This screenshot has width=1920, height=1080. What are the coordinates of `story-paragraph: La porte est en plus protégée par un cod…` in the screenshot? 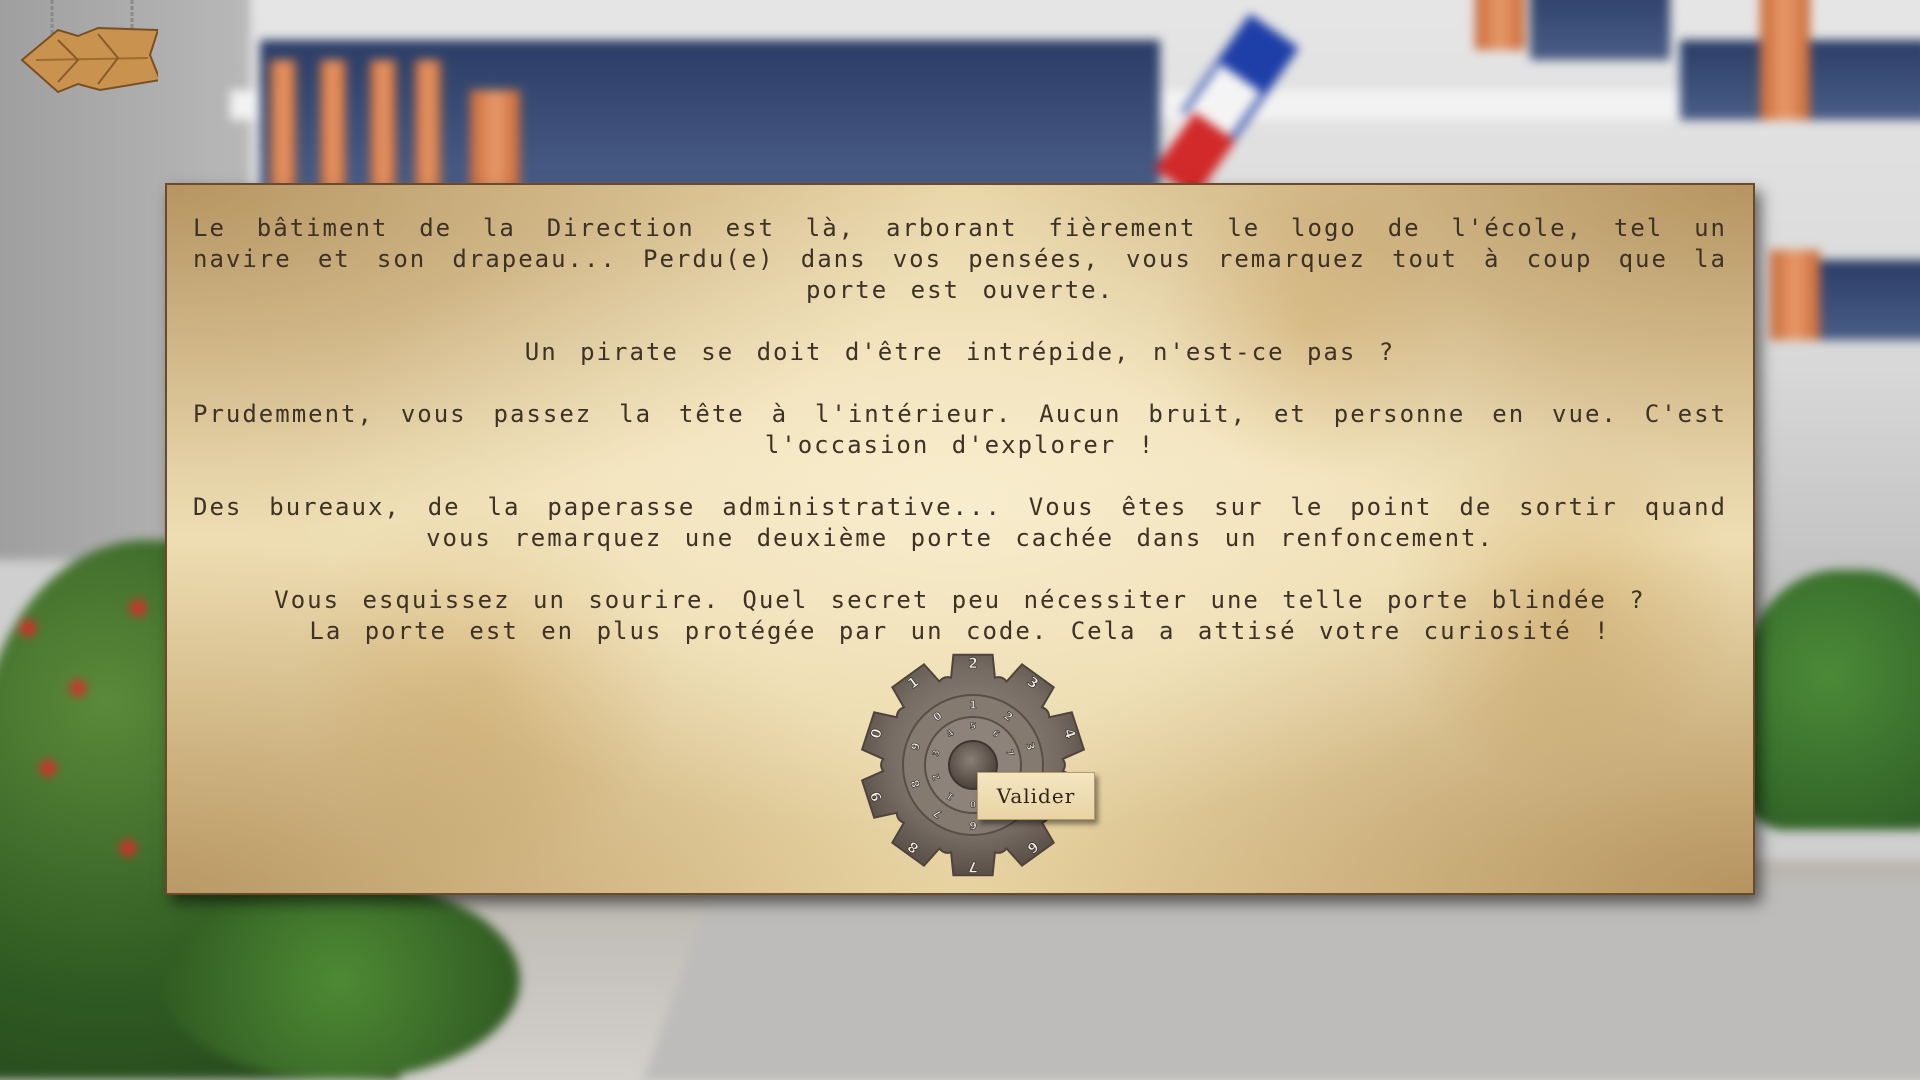 It's located at (960, 631).